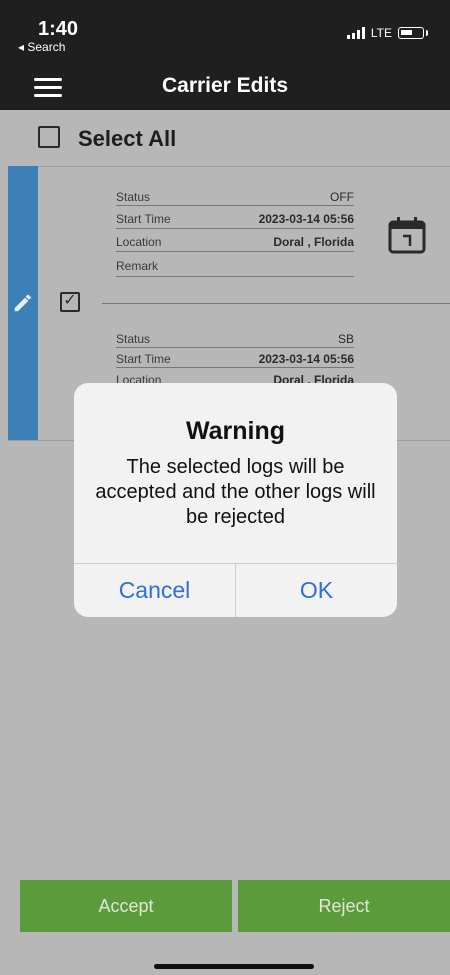  What do you see at coordinates (137, 266) in the screenshot?
I see `log1-remark-label: Remark` at bounding box center [137, 266].